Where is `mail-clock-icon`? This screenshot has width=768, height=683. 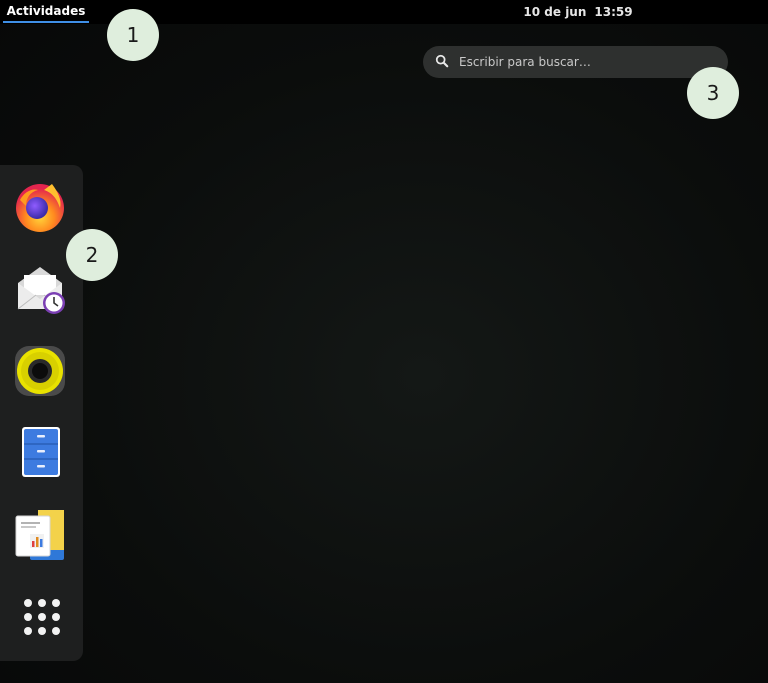 mail-clock-icon is located at coordinates (40, 291).